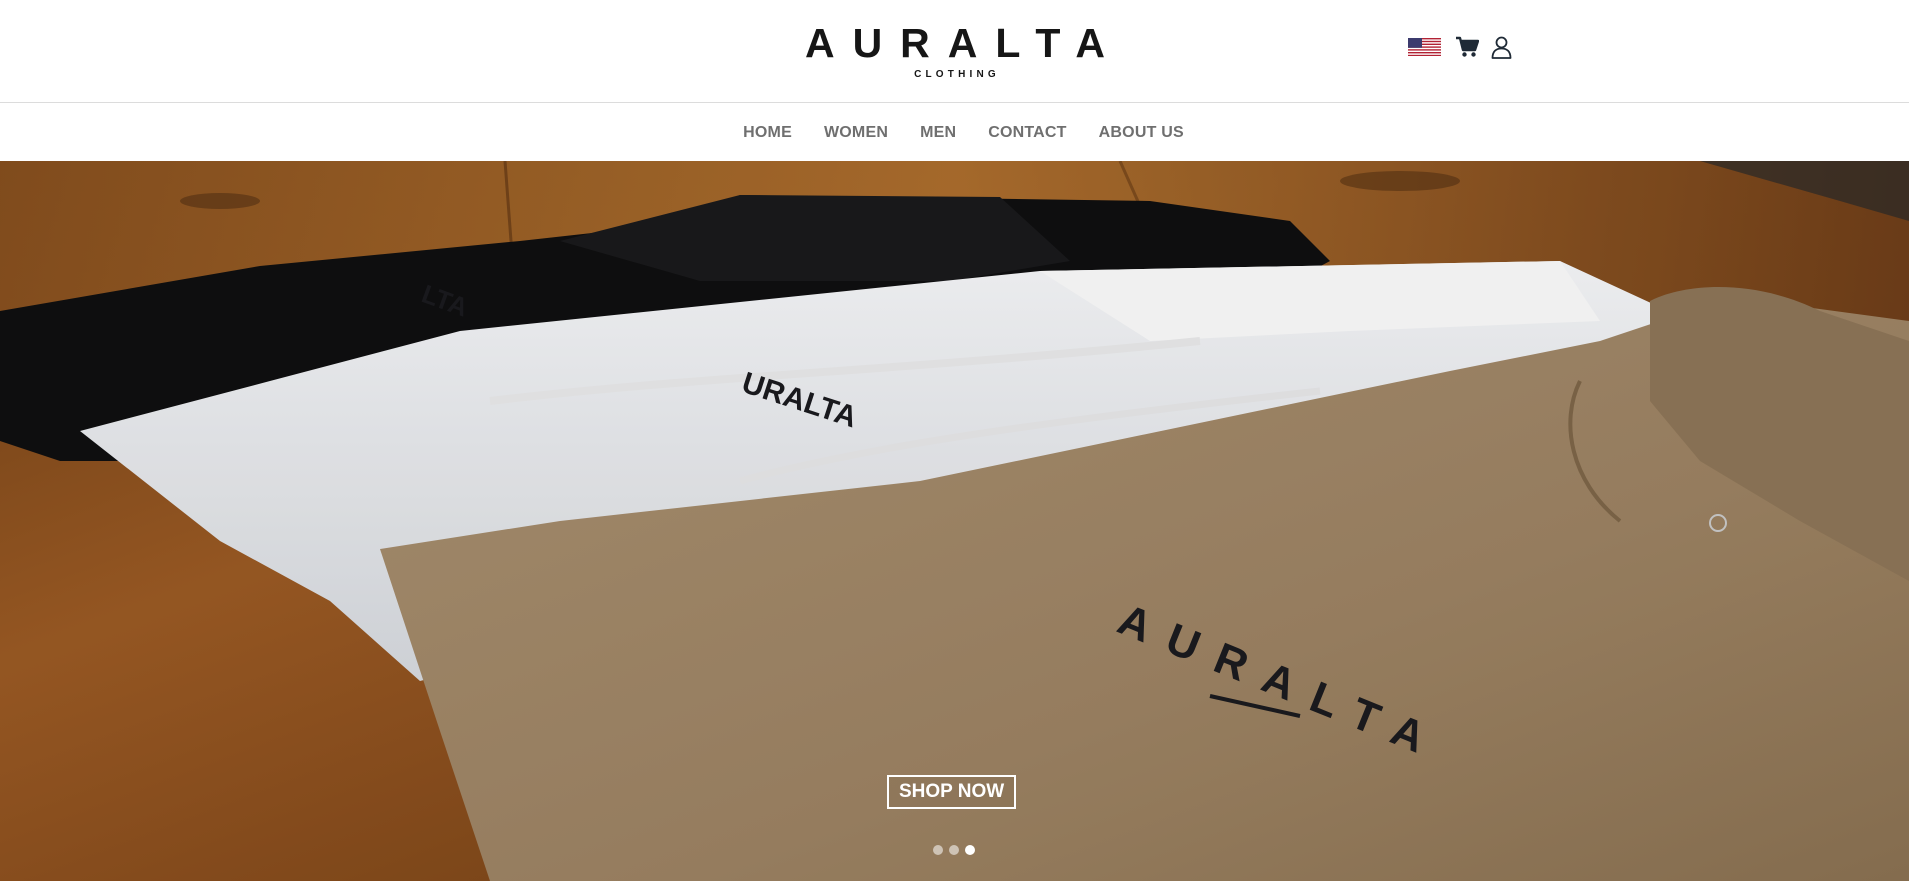 The image size is (1909, 881). I want to click on nav-item-men: MEN, so click(938, 133).